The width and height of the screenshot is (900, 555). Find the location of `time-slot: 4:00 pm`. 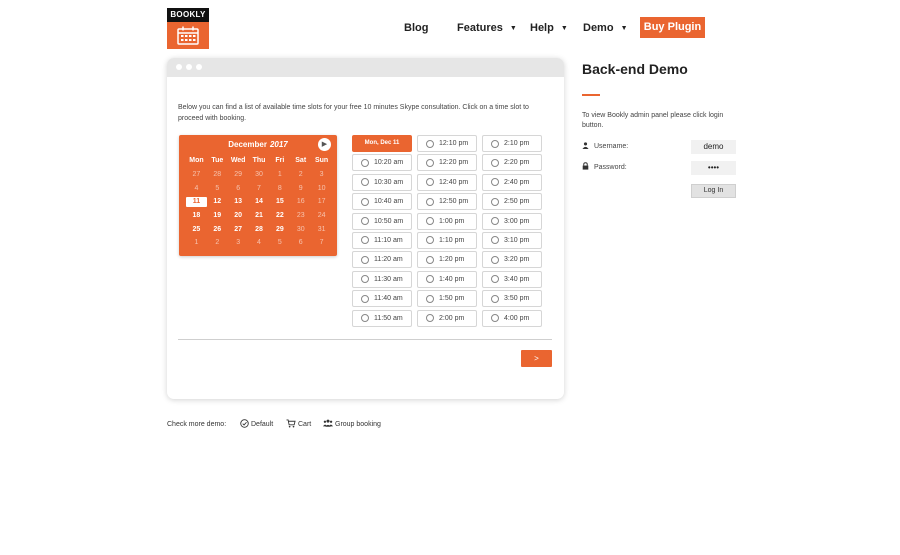

time-slot: 4:00 pm is located at coordinates (512, 318).